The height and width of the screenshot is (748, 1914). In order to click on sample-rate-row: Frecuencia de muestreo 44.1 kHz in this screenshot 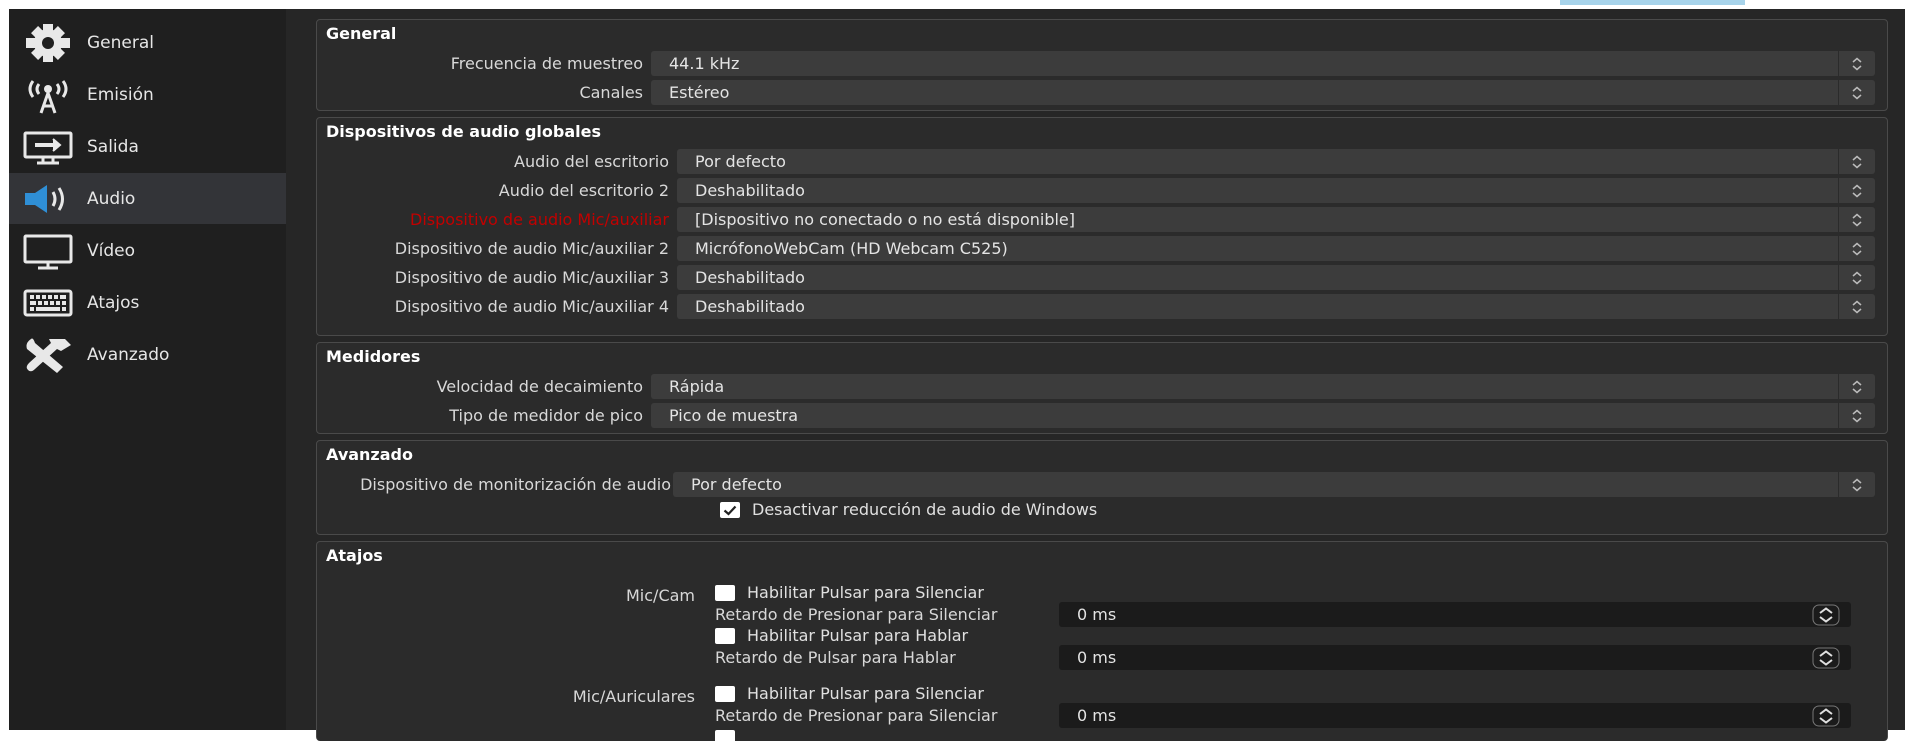, I will do `click(1103, 63)`.